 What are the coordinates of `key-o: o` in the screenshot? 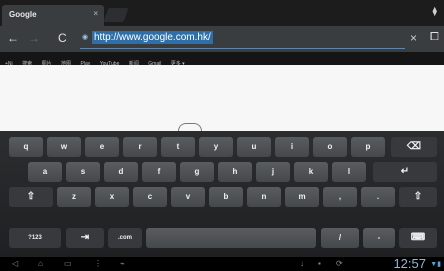 It's located at (330, 147).